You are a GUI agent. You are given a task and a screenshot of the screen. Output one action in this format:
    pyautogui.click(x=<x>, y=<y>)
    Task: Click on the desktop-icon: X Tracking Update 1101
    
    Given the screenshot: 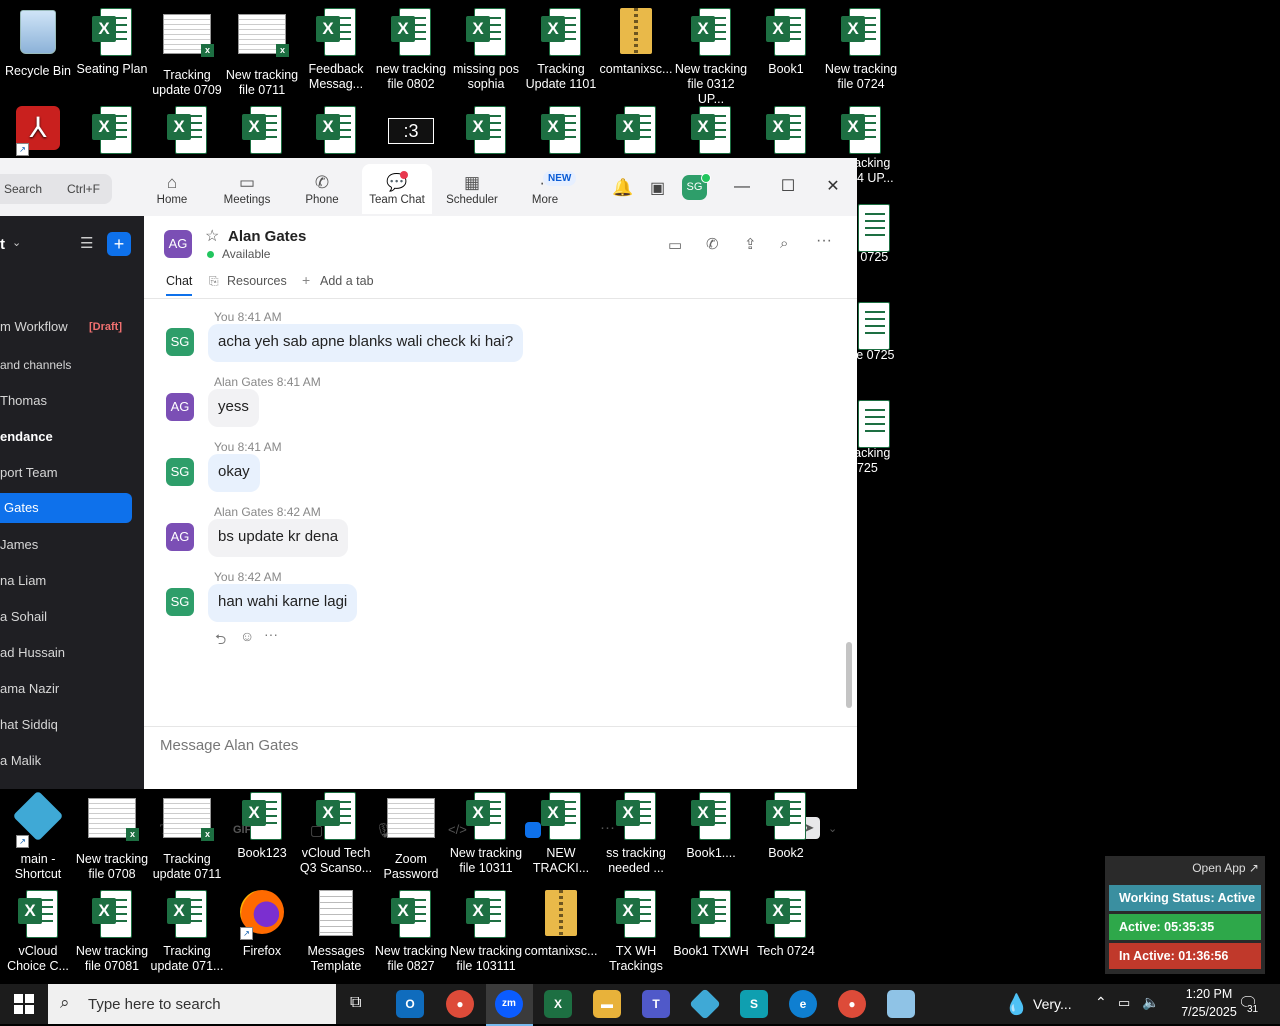 What is the action you would take?
    pyautogui.click(x=561, y=50)
    